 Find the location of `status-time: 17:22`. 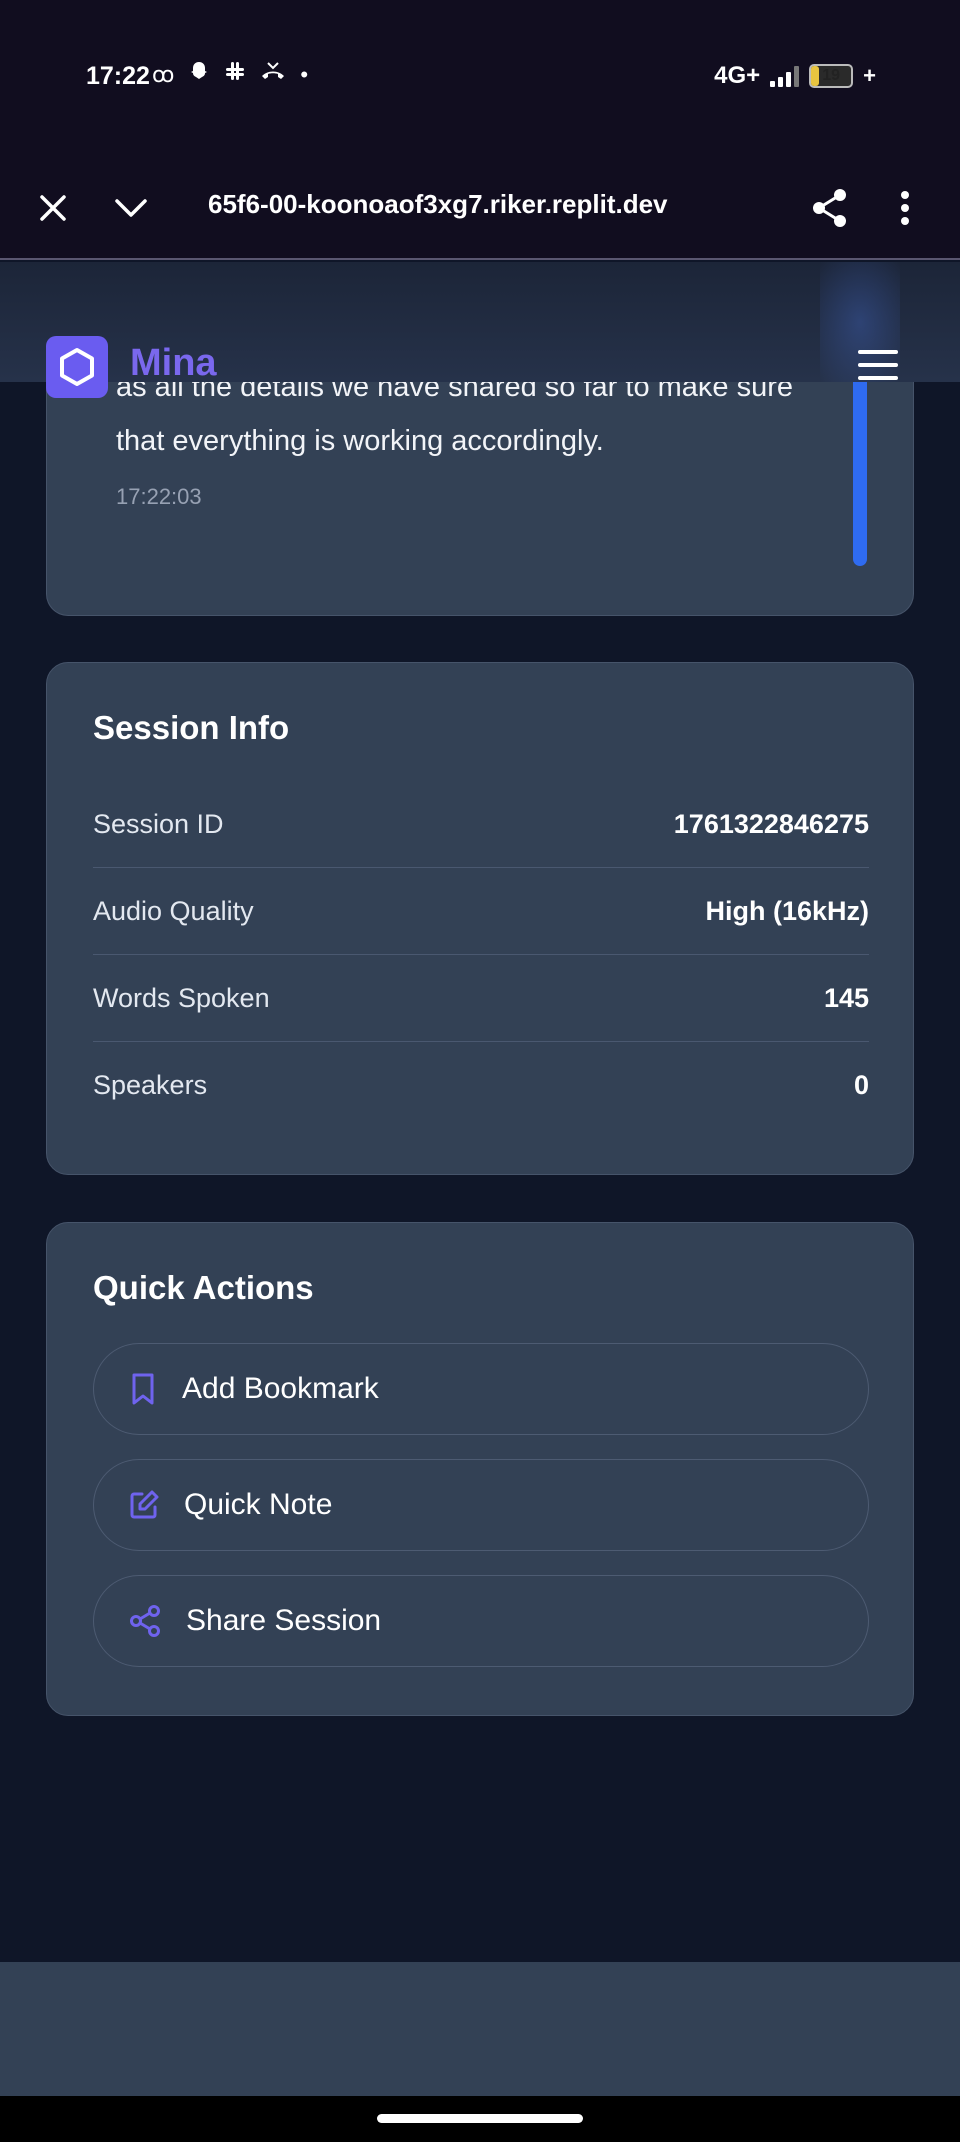

status-time: 17:22 is located at coordinates (118, 76).